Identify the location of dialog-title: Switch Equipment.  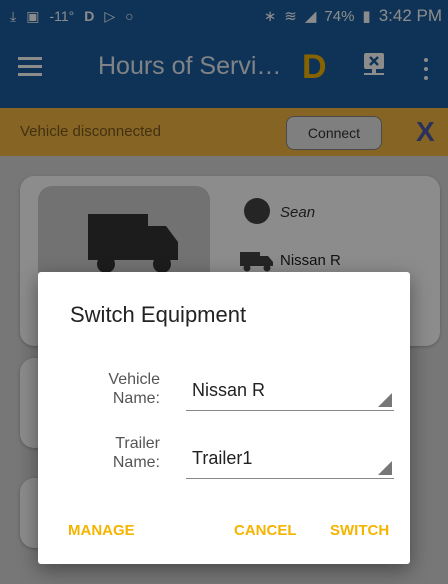
(158, 314).